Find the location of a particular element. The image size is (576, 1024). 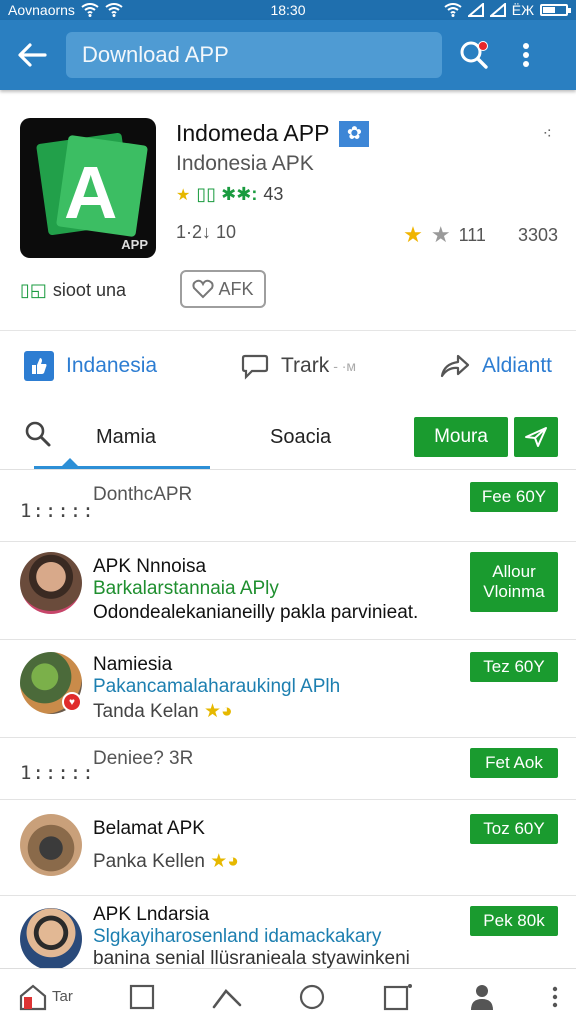

apk-chip-label: AFK is located at coordinates (236, 288).